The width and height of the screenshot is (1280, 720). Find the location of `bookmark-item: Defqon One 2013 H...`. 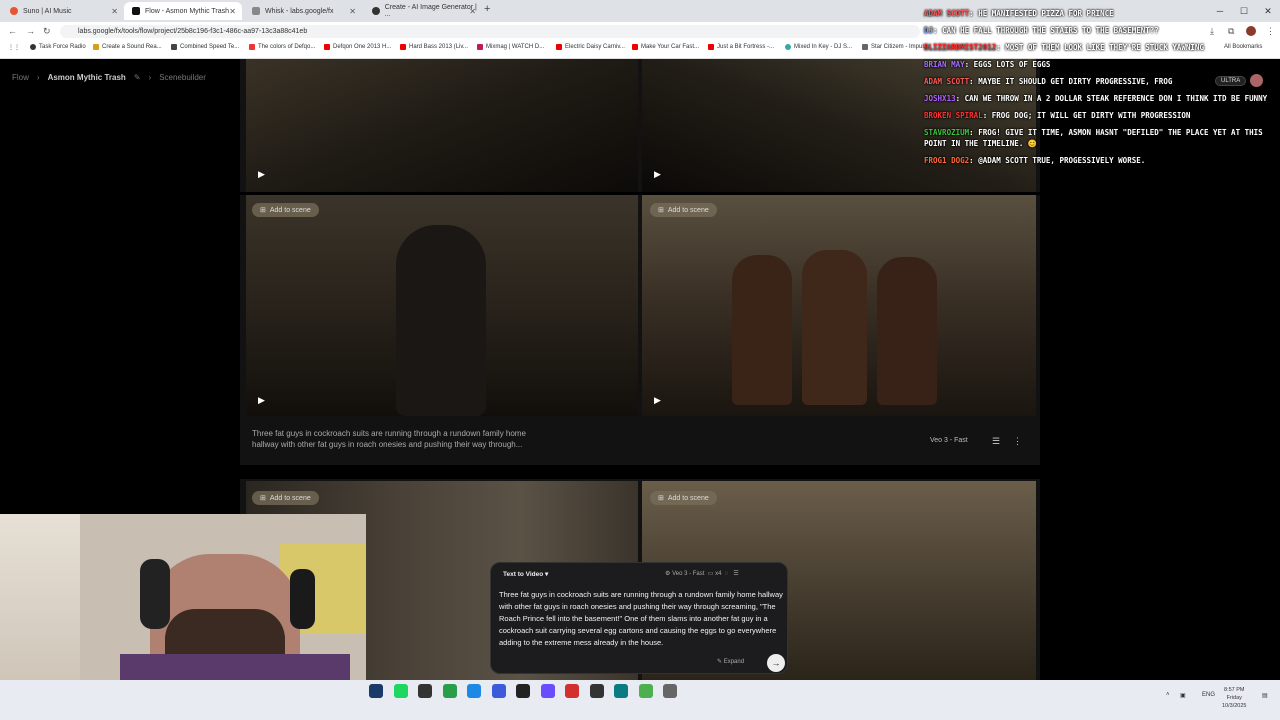

bookmark-item: Defqon One 2013 H... is located at coordinates (357, 47).